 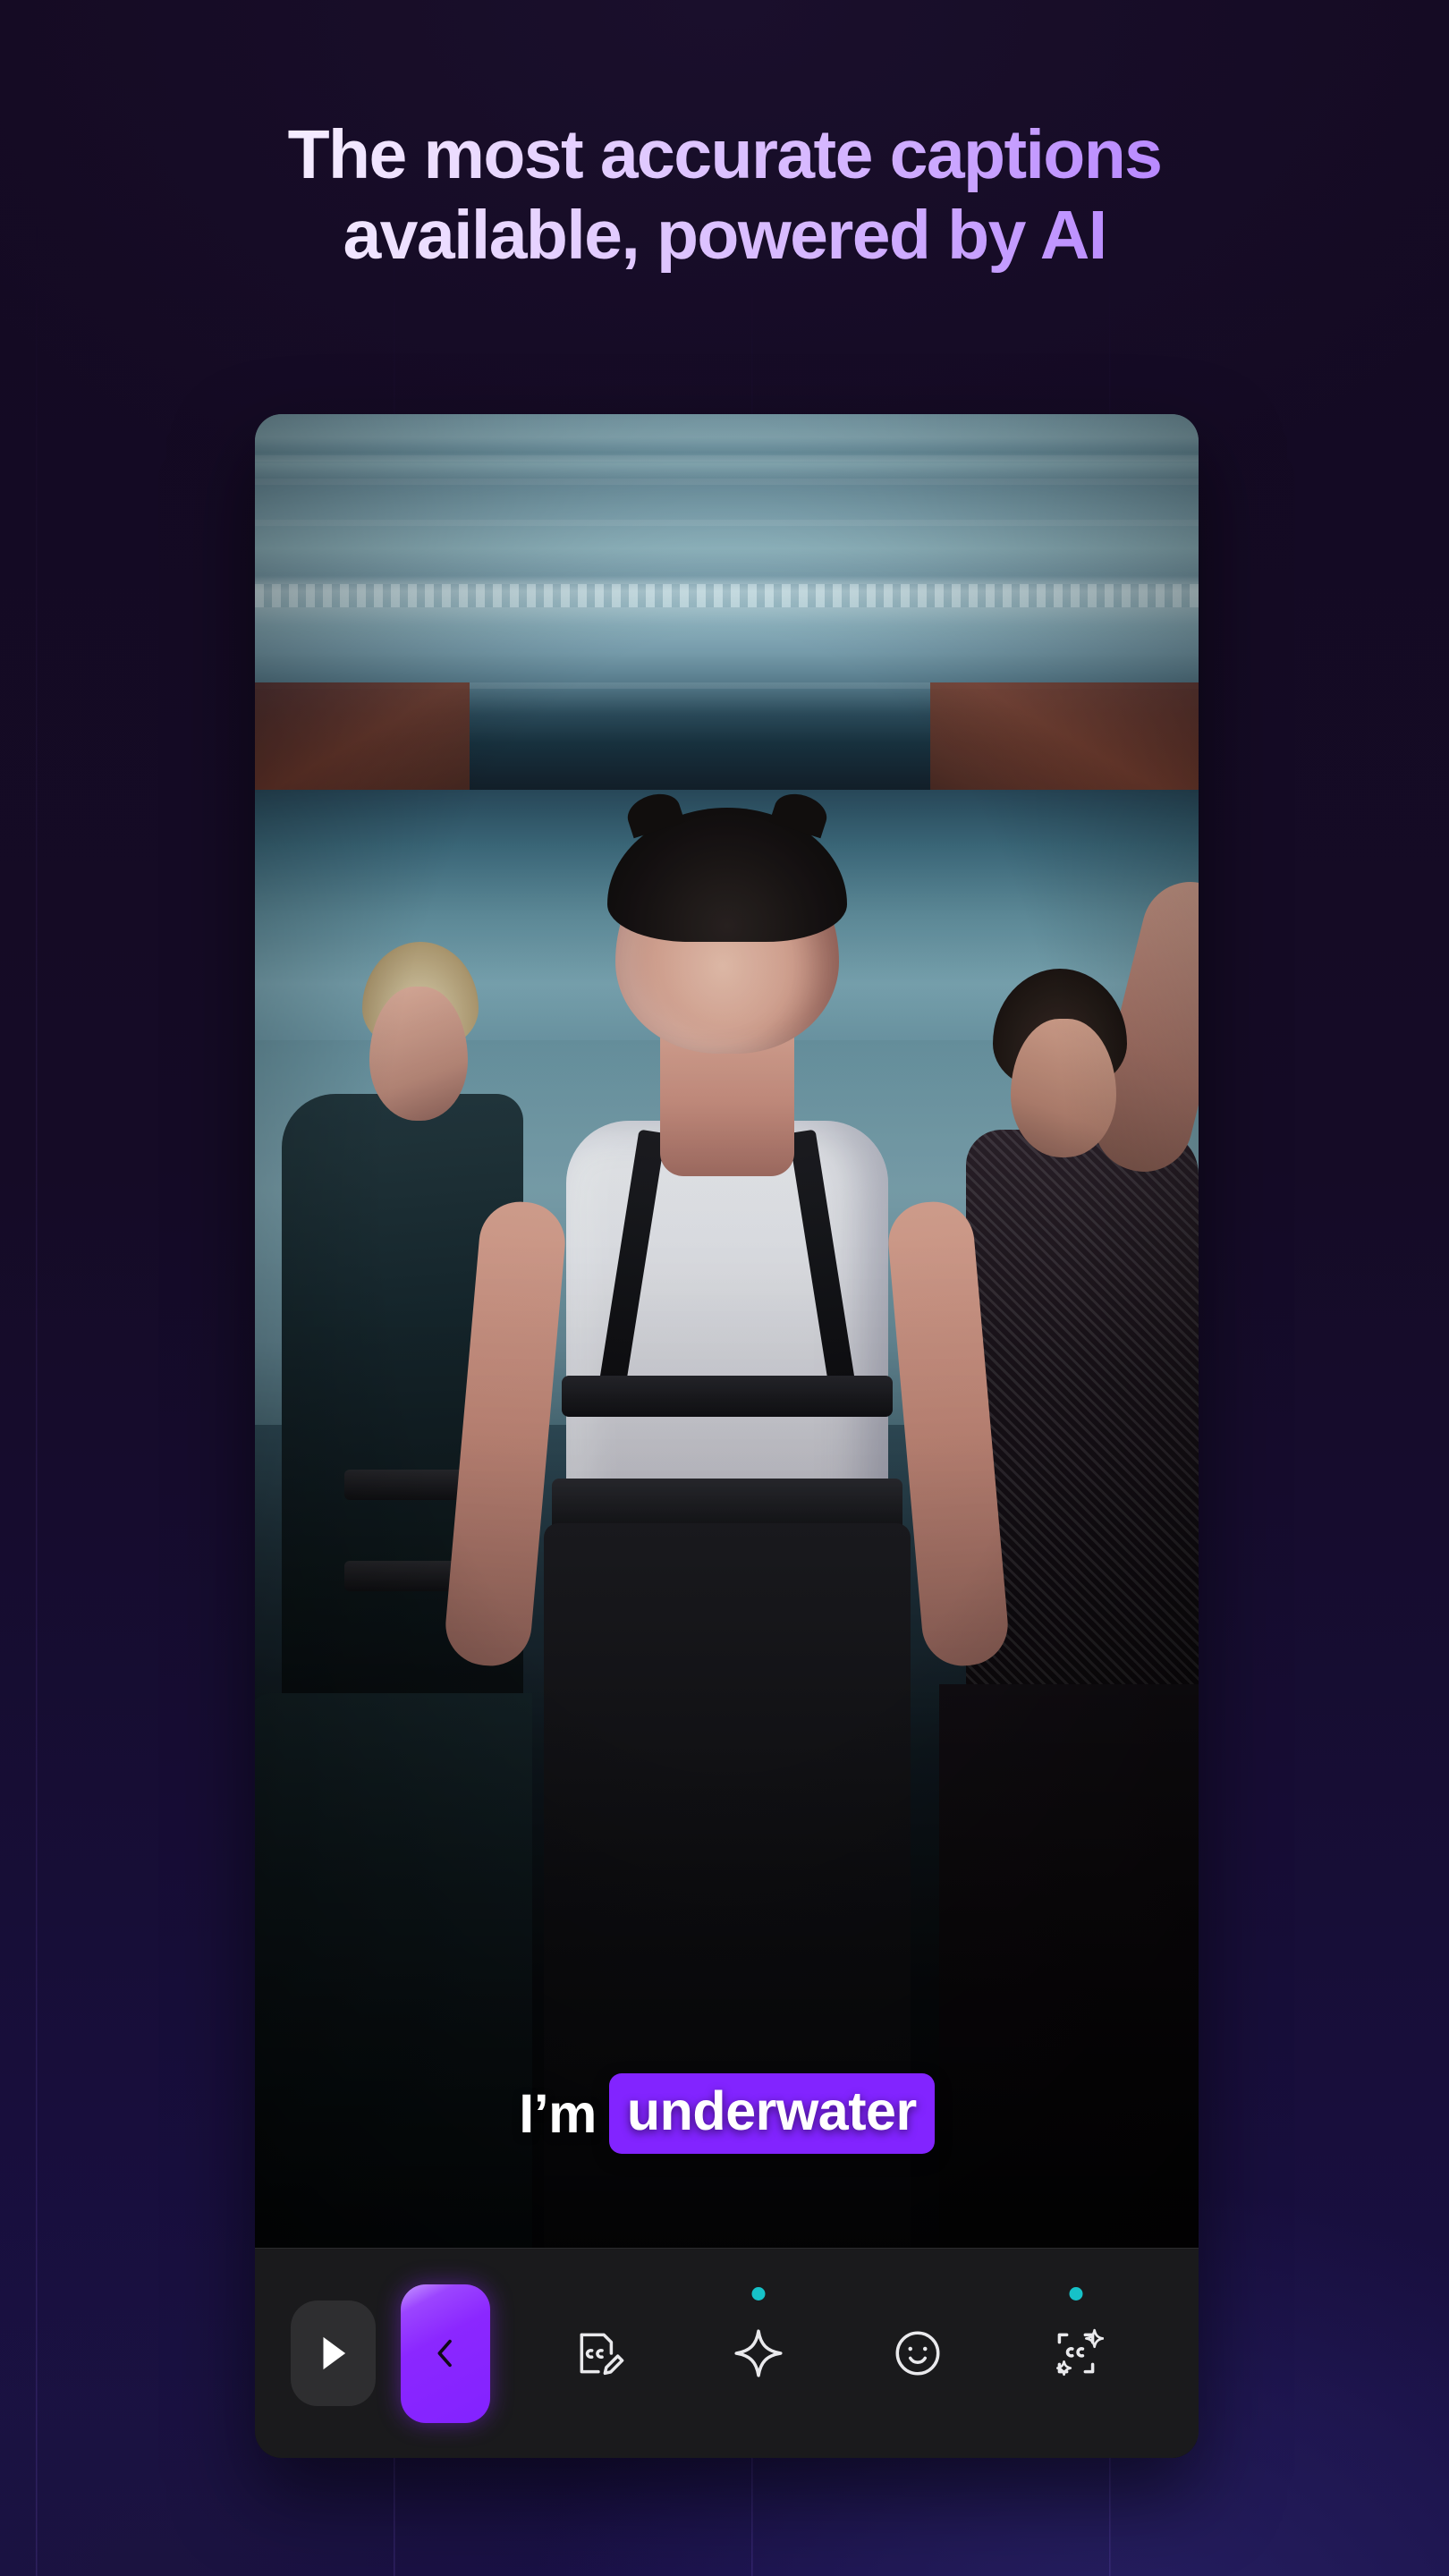 I want to click on caption-edit-icon, so click(x=602, y=2354).